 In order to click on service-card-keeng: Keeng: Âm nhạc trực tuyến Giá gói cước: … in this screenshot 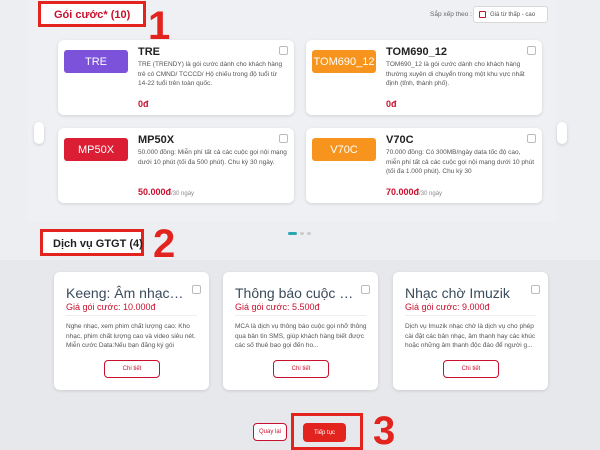, I will do `click(131, 331)`.